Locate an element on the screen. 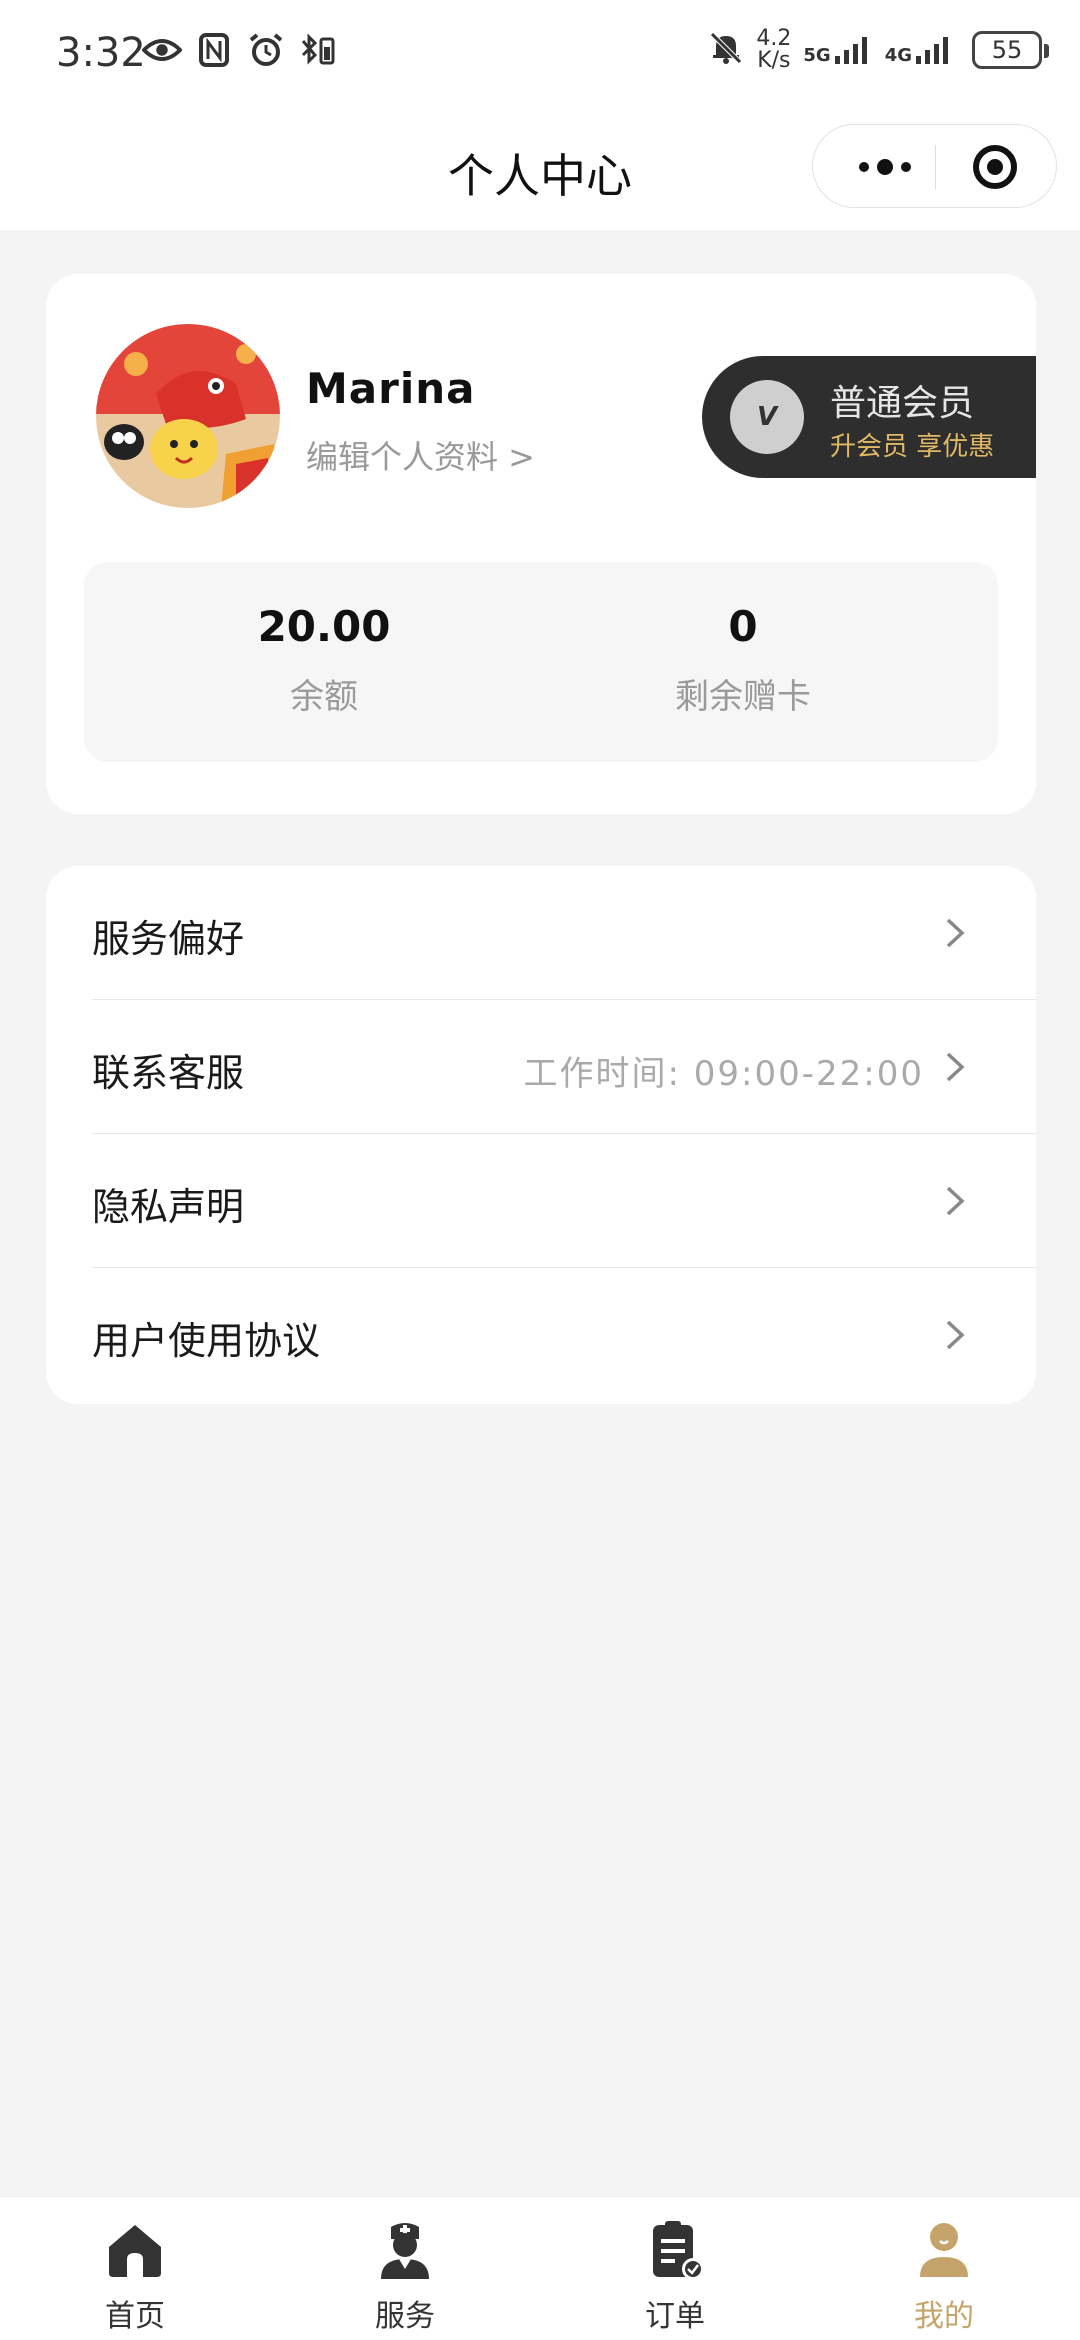 The width and height of the screenshot is (1080, 2340). tab-label: 首页 is located at coordinates (135, 2316).